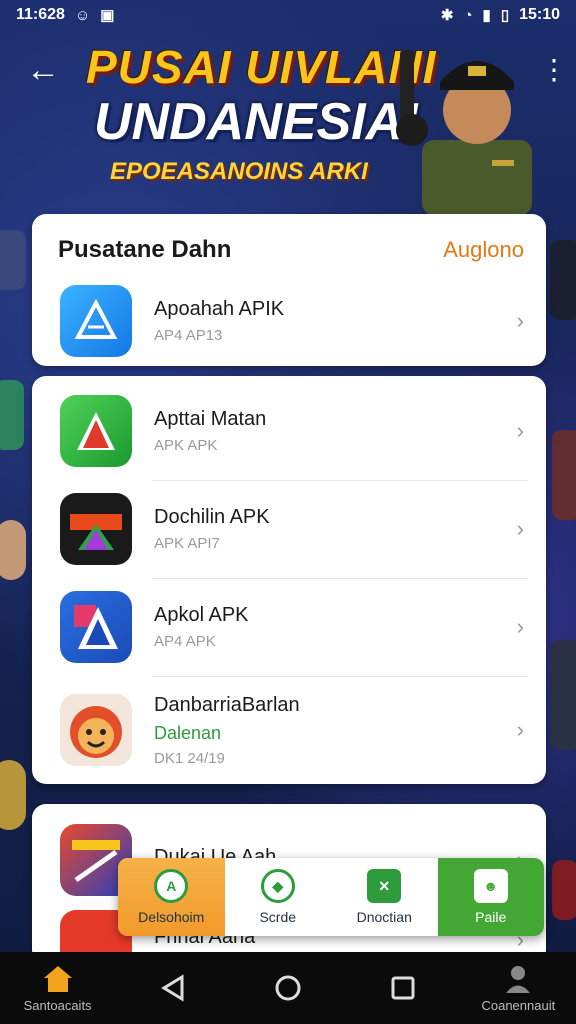 The width and height of the screenshot is (576, 1024). What do you see at coordinates (490, 886) in the screenshot?
I see `people-icon: ☻` at bounding box center [490, 886].